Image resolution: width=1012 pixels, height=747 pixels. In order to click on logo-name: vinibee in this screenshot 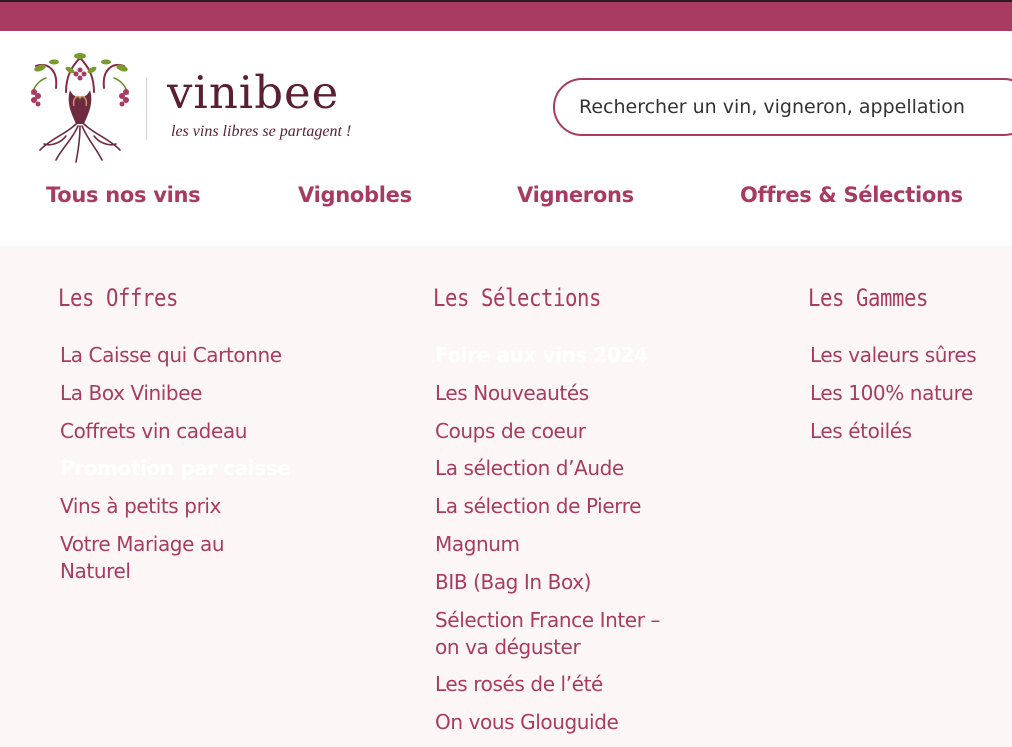, I will do `click(253, 92)`.